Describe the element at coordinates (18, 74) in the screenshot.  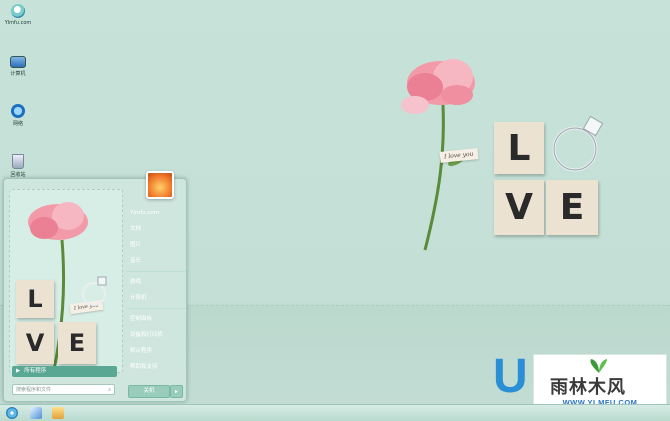
I see `desktop-icon-label: 计算机` at that location.